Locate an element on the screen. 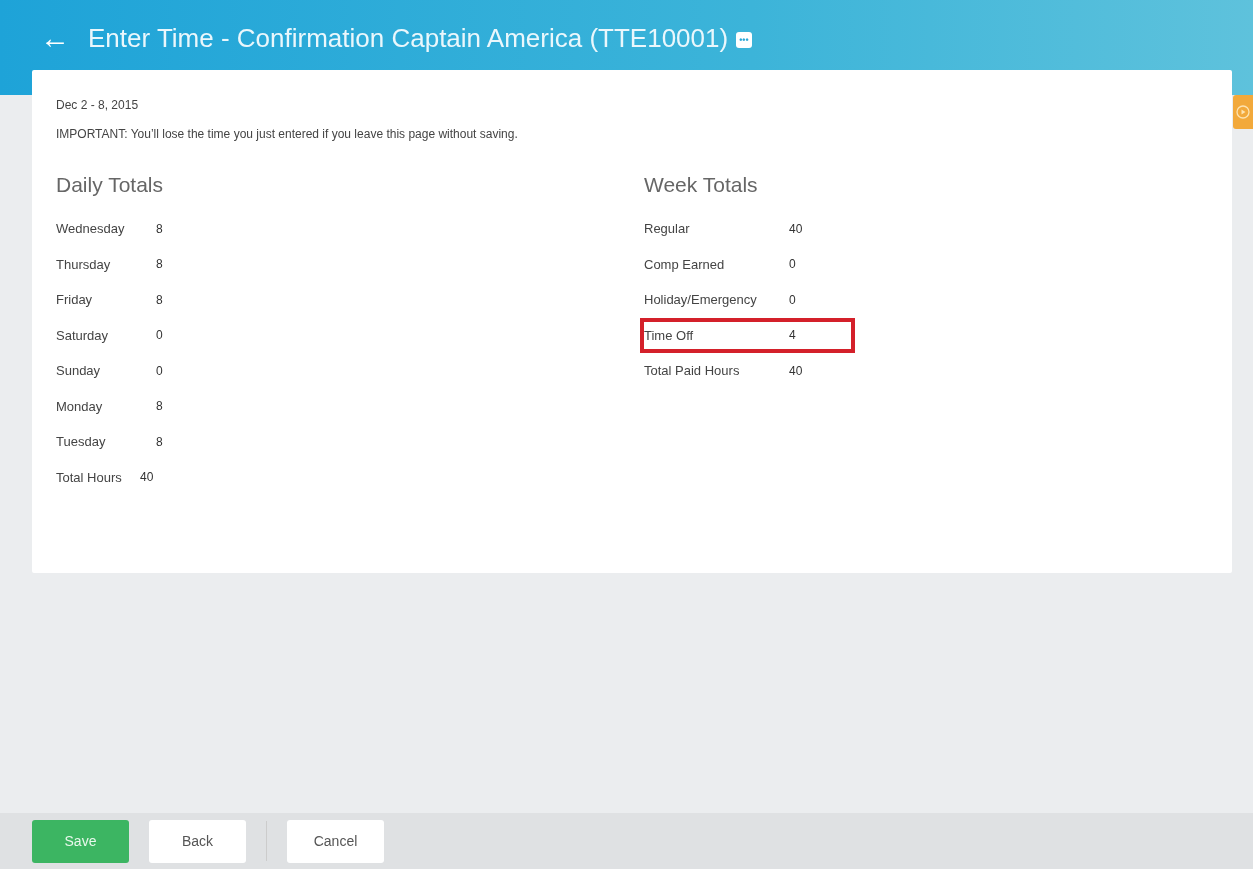  action-button: Back is located at coordinates (197, 841).